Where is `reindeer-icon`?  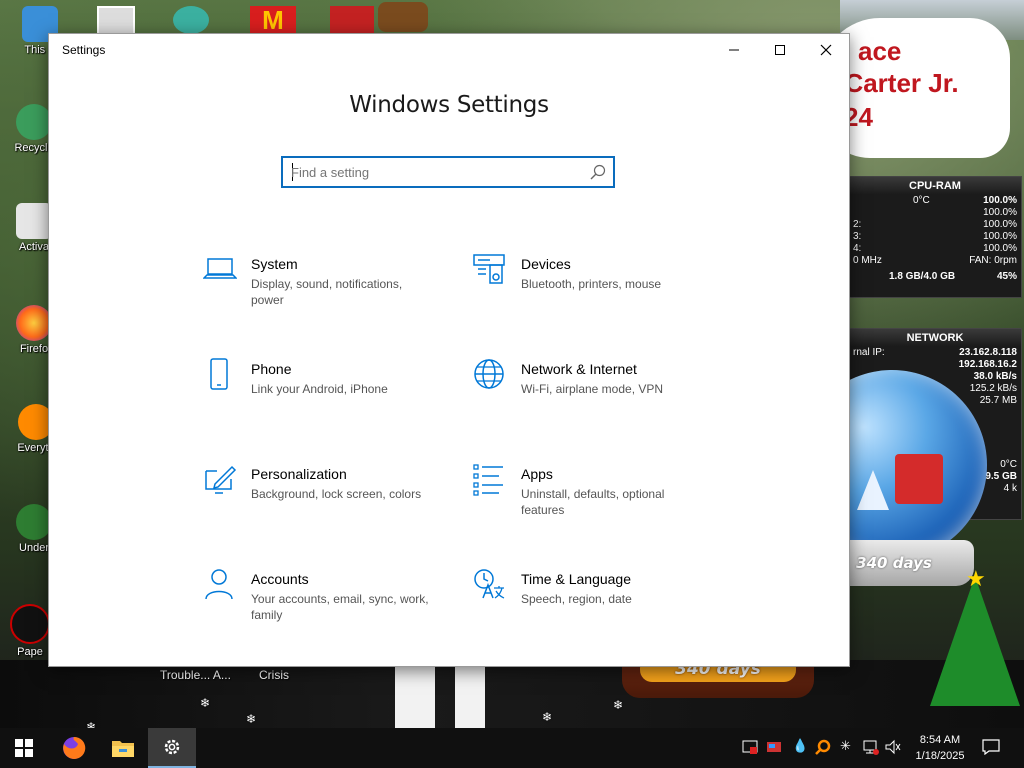 reindeer-icon is located at coordinates (403, 17).